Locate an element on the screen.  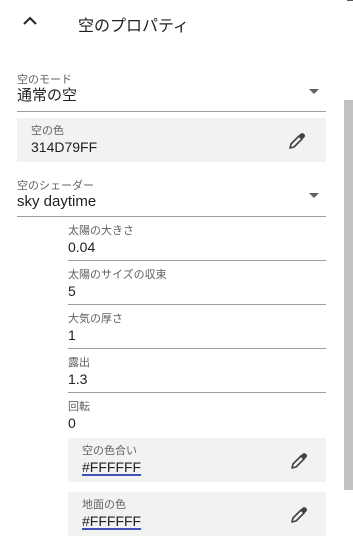
sky-mode-value: 通常の空 is located at coordinates (47, 95).